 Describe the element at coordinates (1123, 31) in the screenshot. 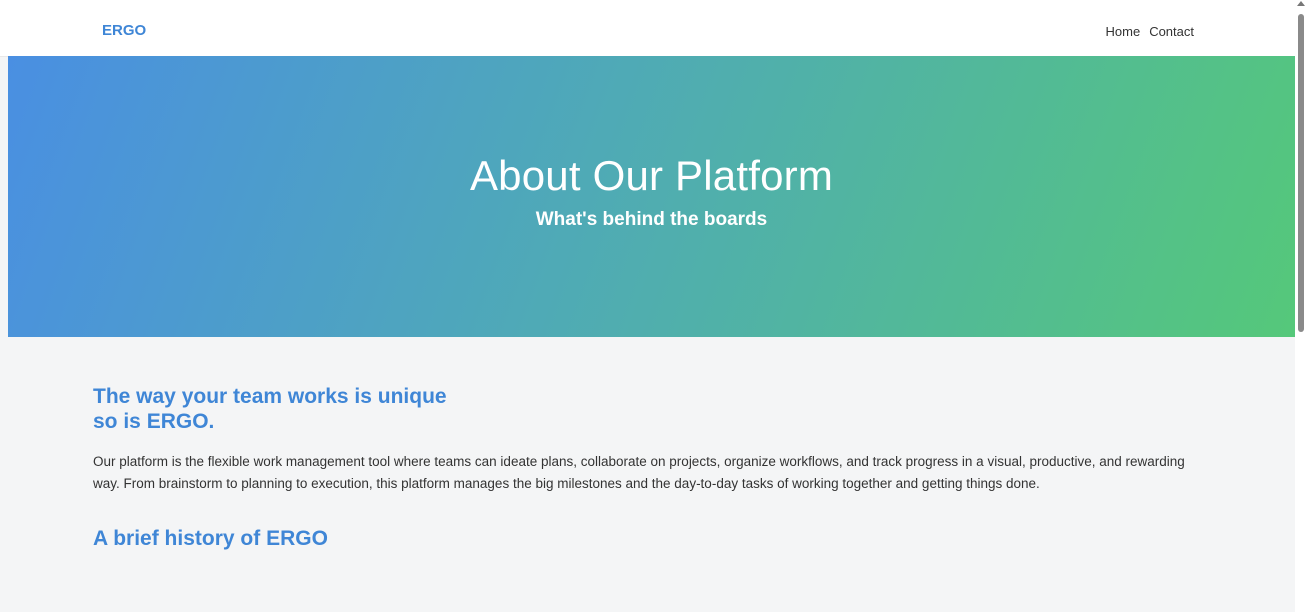

I see `nav-link-home: Home` at that location.